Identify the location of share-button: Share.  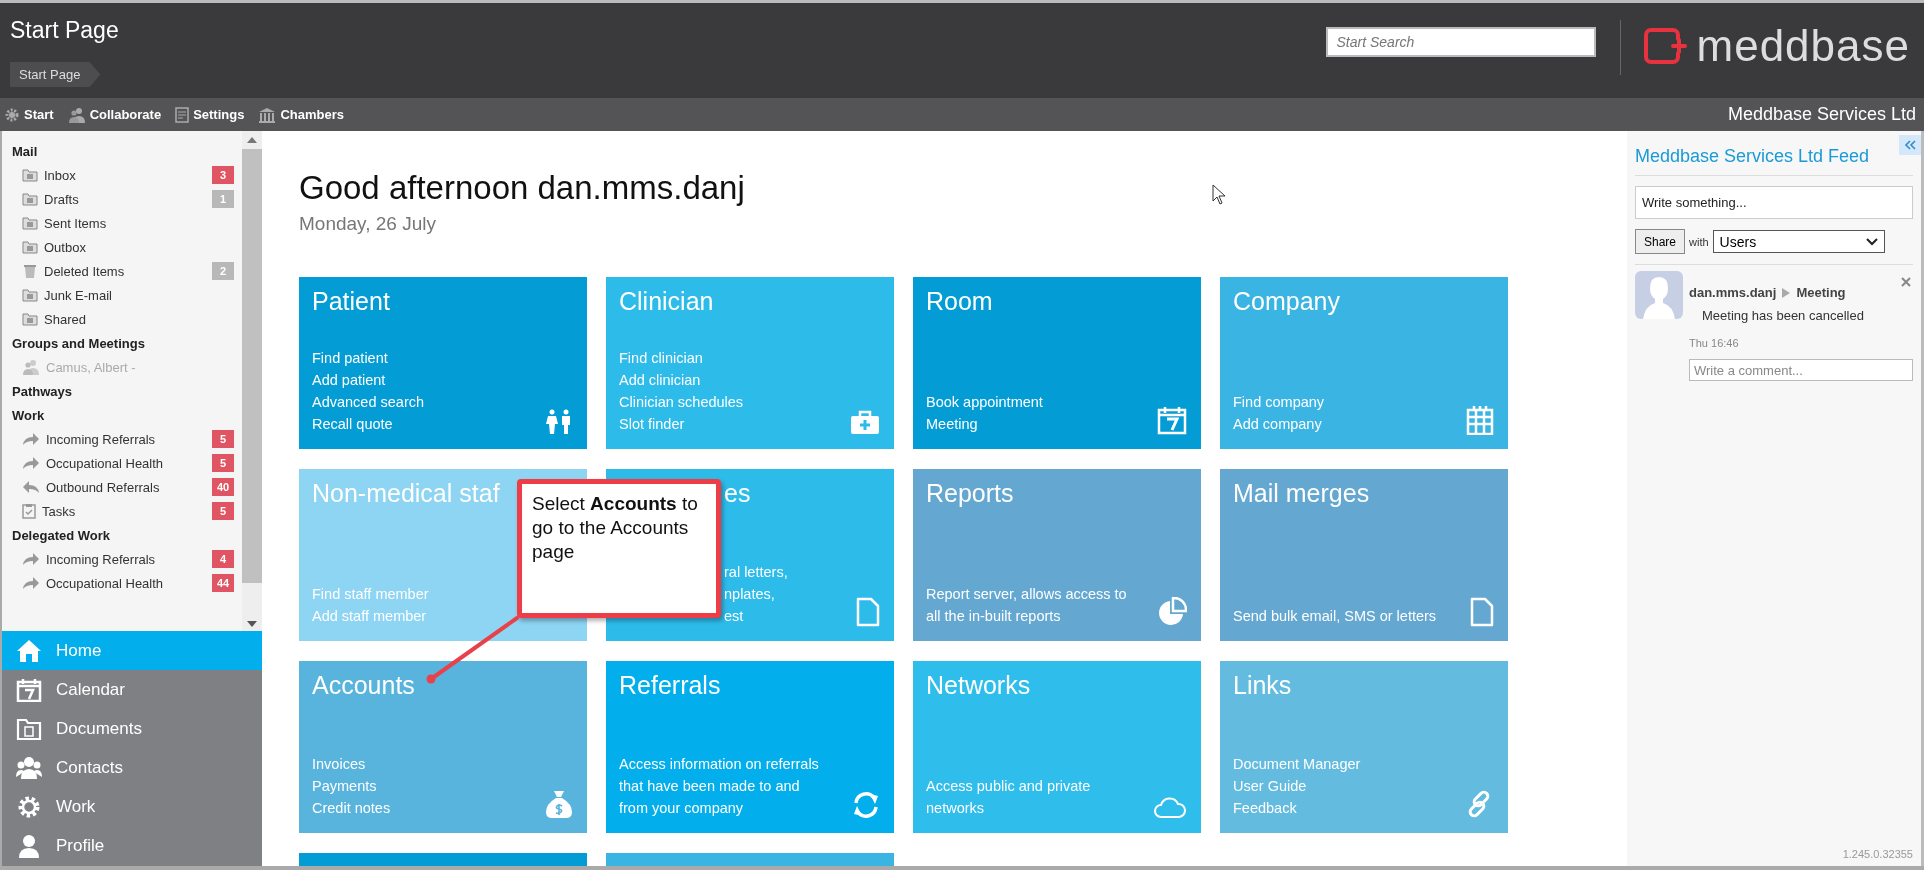
(1660, 241).